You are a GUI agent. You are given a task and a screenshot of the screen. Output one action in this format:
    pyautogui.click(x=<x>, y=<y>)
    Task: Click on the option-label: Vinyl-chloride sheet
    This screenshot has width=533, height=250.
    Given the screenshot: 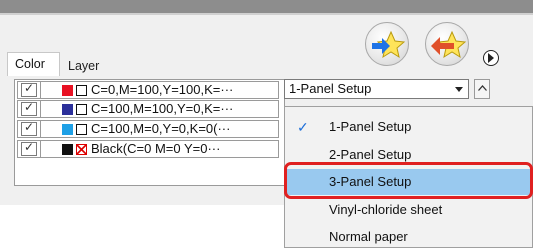 What is the action you would take?
    pyautogui.click(x=386, y=209)
    